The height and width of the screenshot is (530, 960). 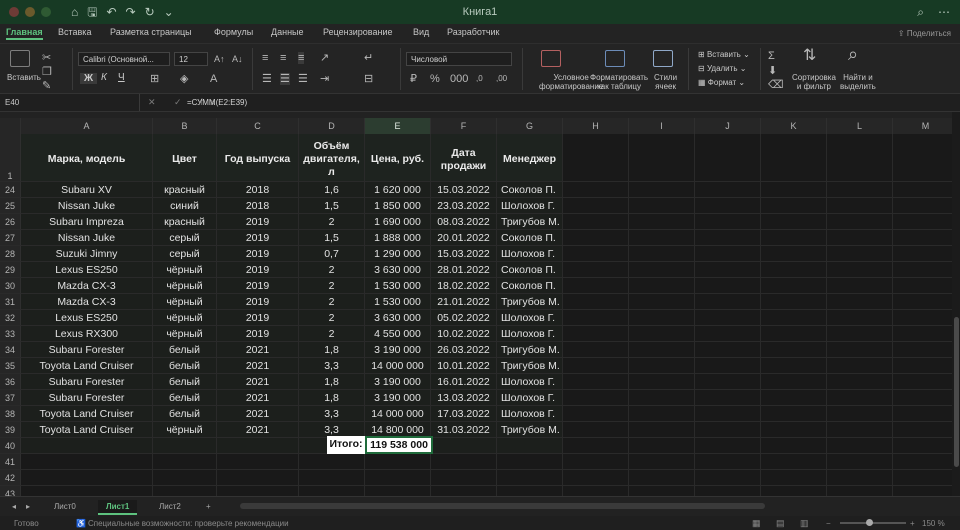 What do you see at coordinates (530, 126) in the screenshot?
I see `column-header-g: G` at bounding box center [530, 126].